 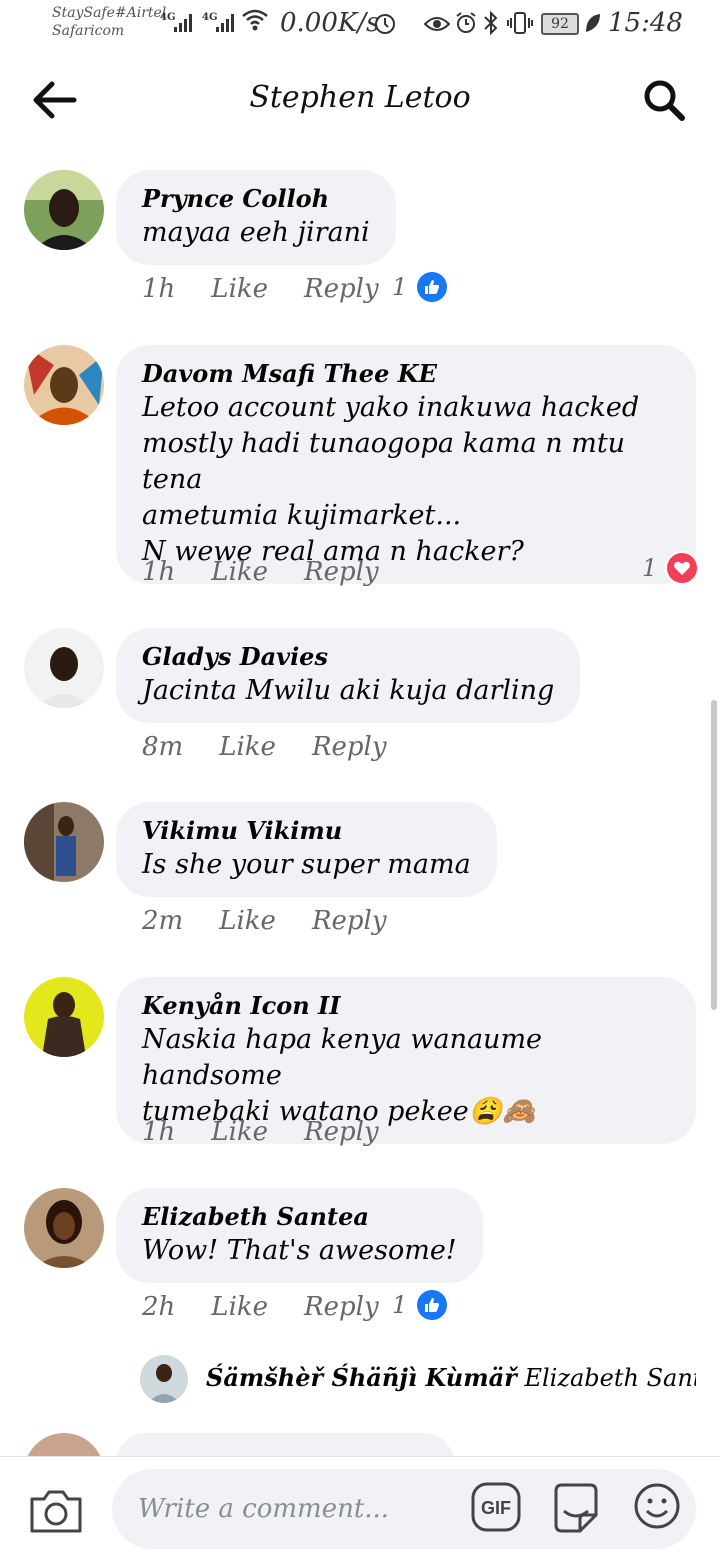 I want to click on comment-bubble: Vikimu Vikimu Is she your super mama, so click(x=306, y=849).